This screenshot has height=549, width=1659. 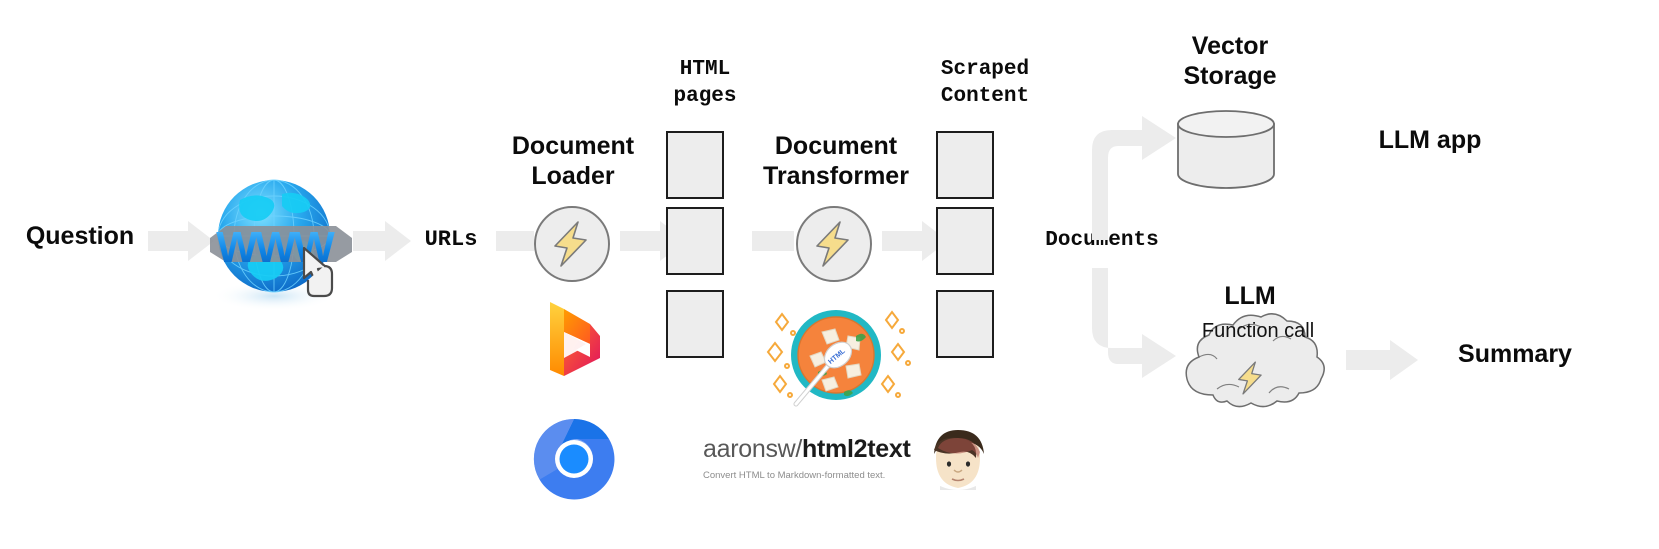 What do you see at coordinates (753, 449) in the screenshot?
I see `html2text-owner: aaronsw/` at bounding box center [753, 449].